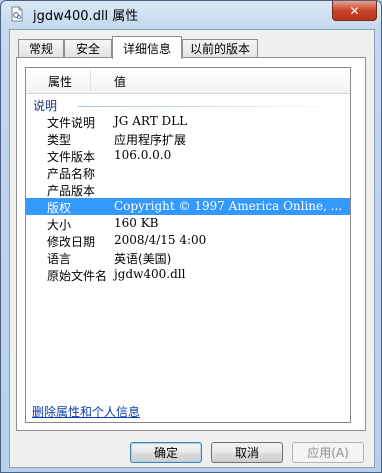  I want to click on list-item: 原始文件名 jgdw400.dll, so click(188, 274).